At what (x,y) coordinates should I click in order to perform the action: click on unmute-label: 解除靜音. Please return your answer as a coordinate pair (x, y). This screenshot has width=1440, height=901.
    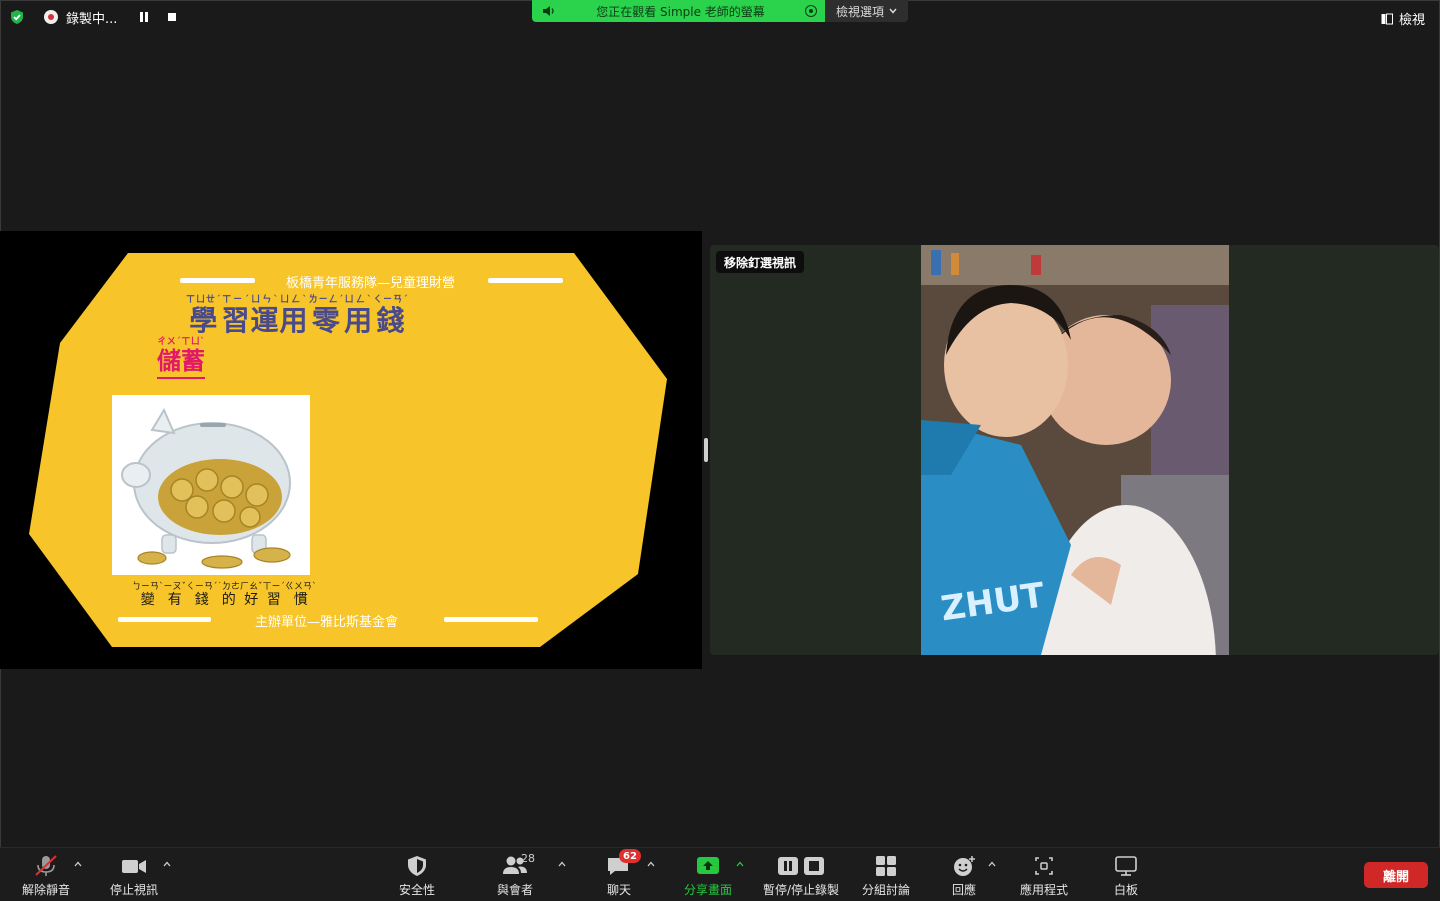
    Looking at the image, I should click on (45, 890).